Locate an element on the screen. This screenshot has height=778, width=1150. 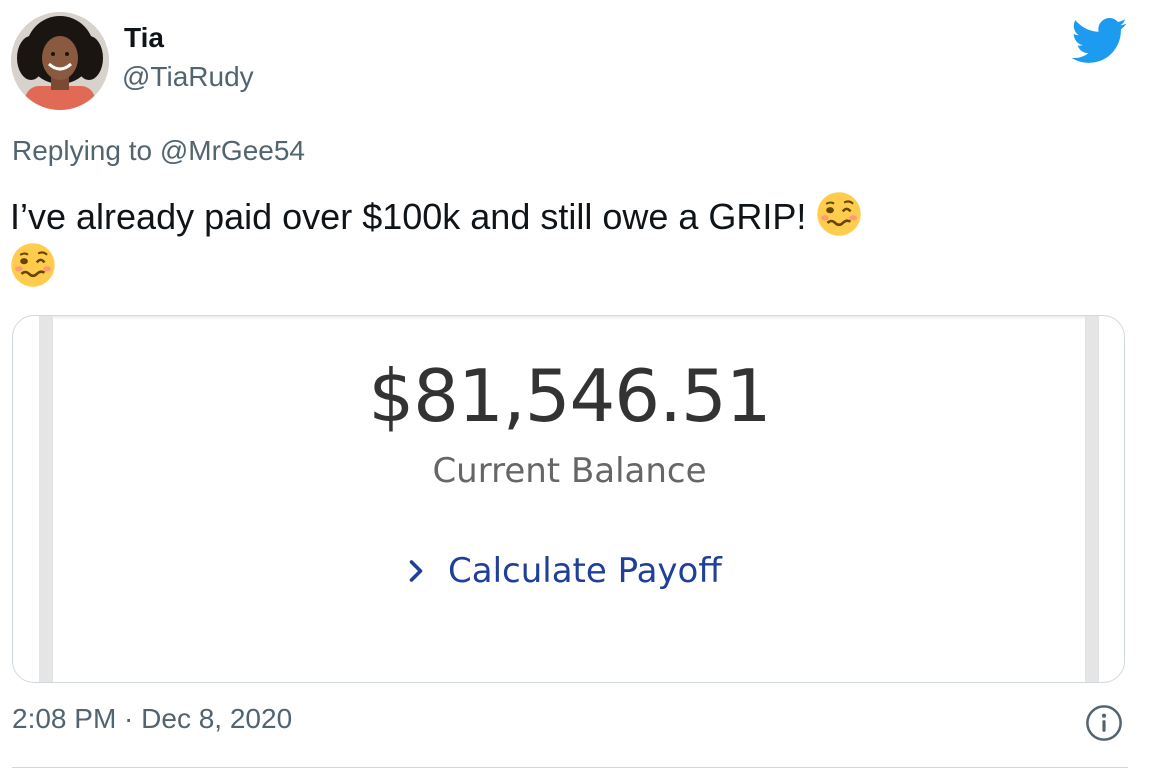
balance-amount: $81,546.51 is located at coordinates (569, 396).